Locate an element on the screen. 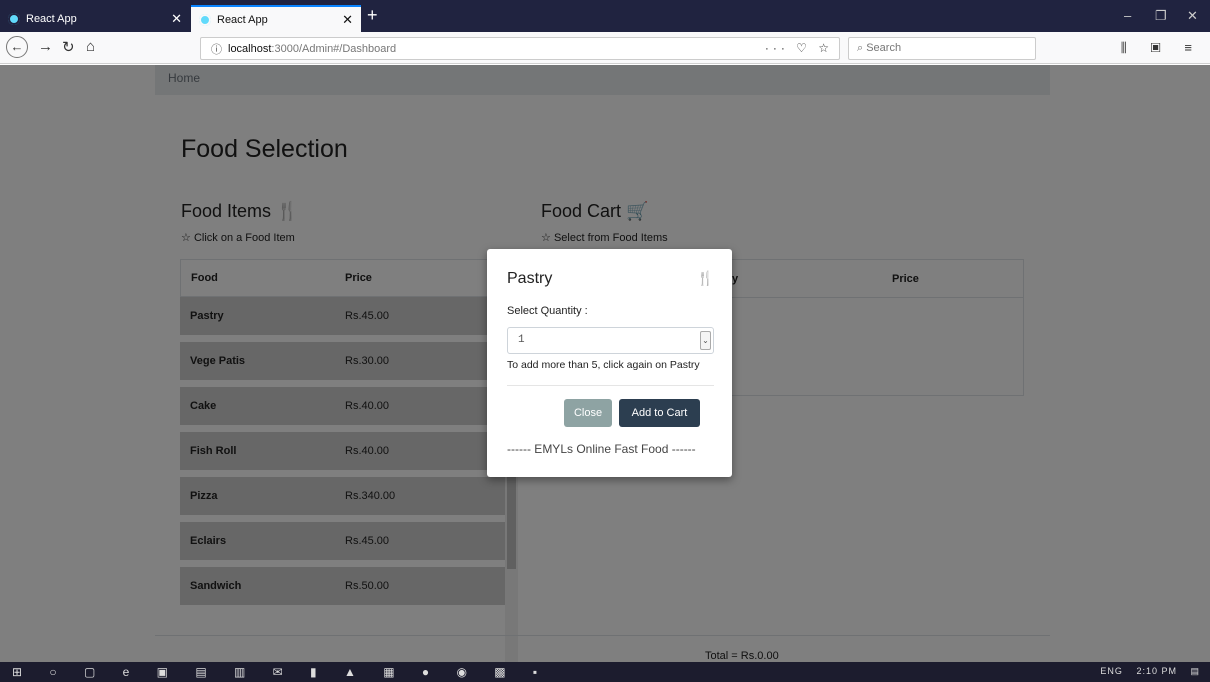 This screenshot has width=1210, height=682. add-to-cart-button: Add to Cart is located at coordinates (659, 413).